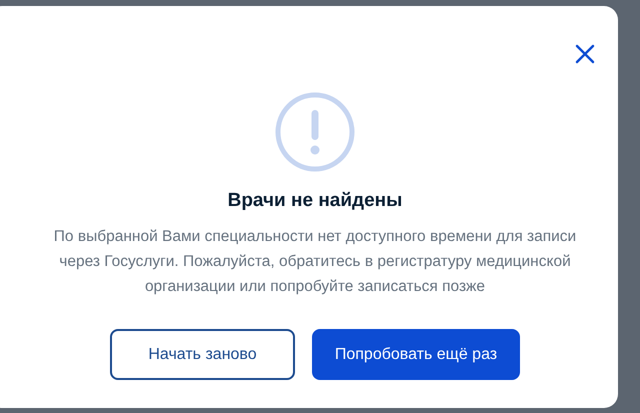 This screenshot has height=413, width=640. What do you see at coordinates (315, 262) in the screenshot?
I see `dialog-message: По выбранной Вами специальности нет доступного времени для записи через Госуслуги. Пожалуйста, обратитесь в регистратуру медицинской организации или попробуйте записаться позже` at bounding box center [315, 262].